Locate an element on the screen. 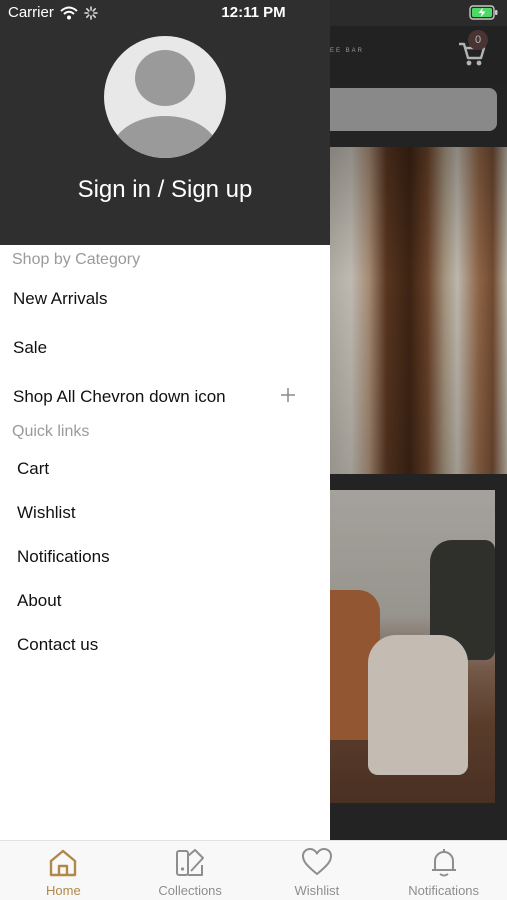  tab-home-label: Home is located at coordinates (63, 890).